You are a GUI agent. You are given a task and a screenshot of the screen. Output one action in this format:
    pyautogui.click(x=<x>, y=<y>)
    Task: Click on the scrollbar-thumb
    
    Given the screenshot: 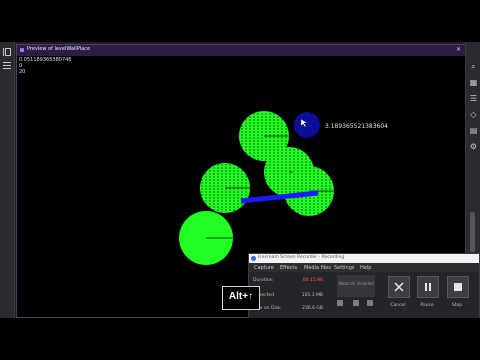 What is the action you would take?
    pyautogui.click(x=472, y=232)
    